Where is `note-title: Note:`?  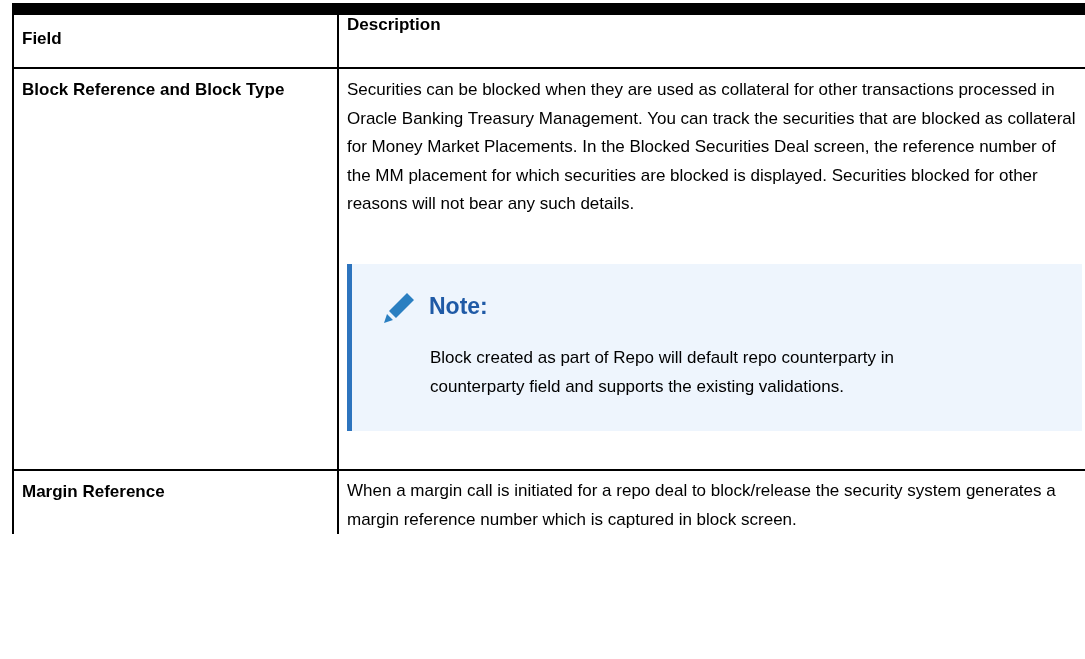
note-title: Note: is located at coordinates (458, 307).